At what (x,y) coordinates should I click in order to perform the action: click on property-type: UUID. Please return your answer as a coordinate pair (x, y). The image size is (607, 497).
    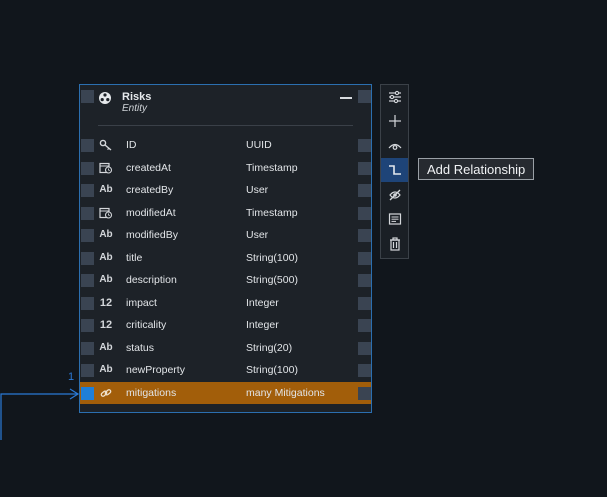
    Looking at the image, I should click on (259, 145).